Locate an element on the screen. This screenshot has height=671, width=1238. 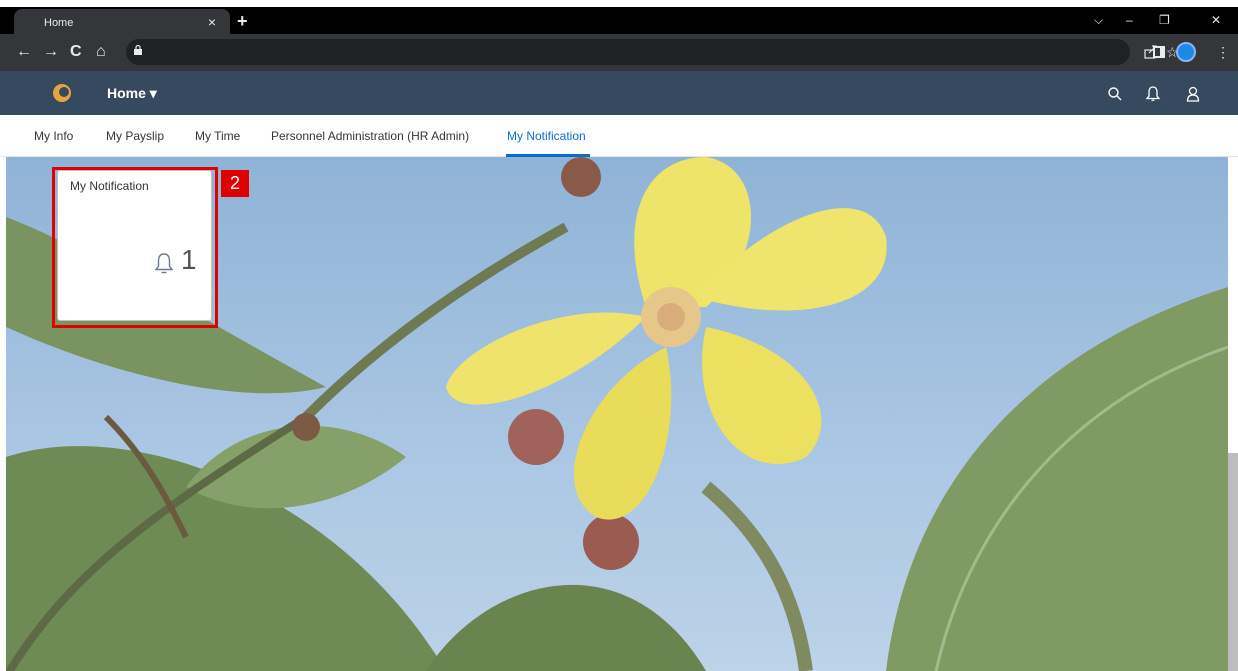
new-tab-button: + is located at coordinates (242, 21).